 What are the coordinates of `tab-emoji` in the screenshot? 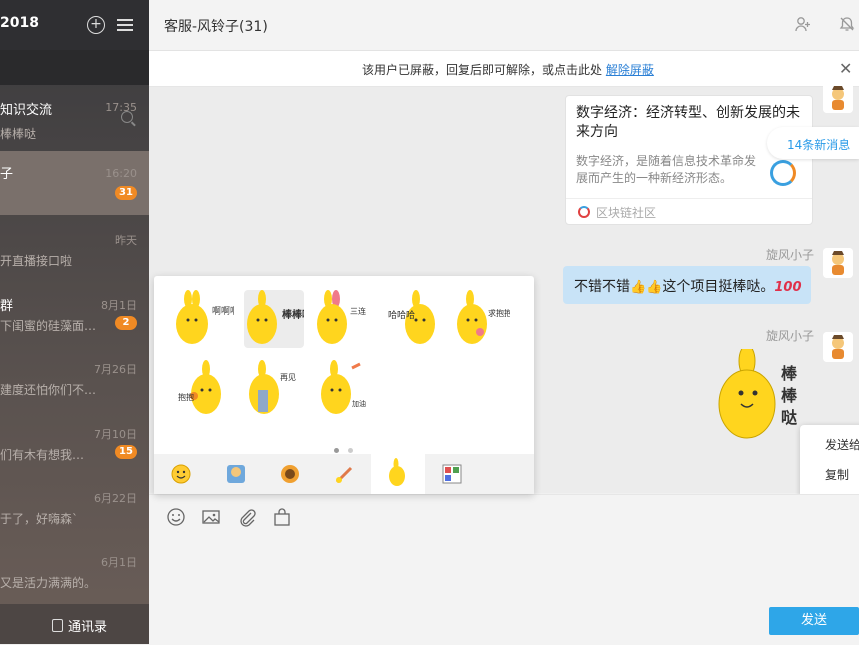 It's located at (181, 474).